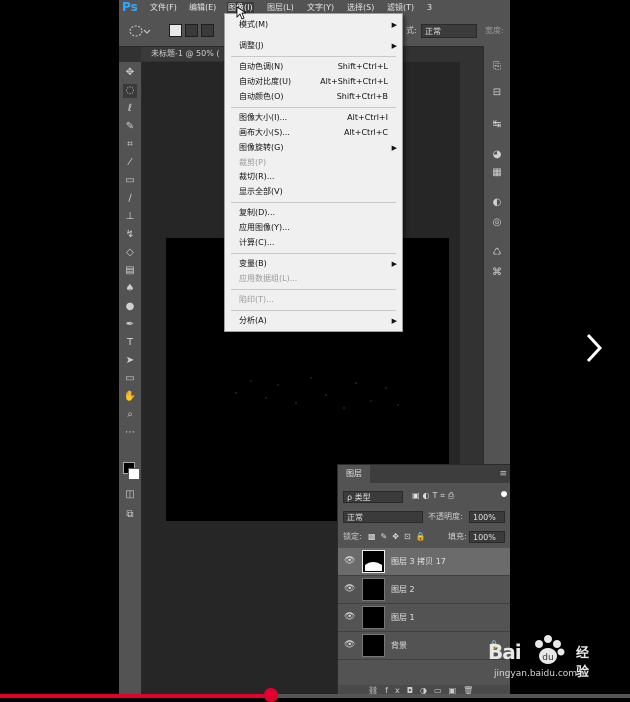  What do you see at coordinates (135, 696) in the screenshot?
I see `video-progress-fill` at bounding box center [135, 696].